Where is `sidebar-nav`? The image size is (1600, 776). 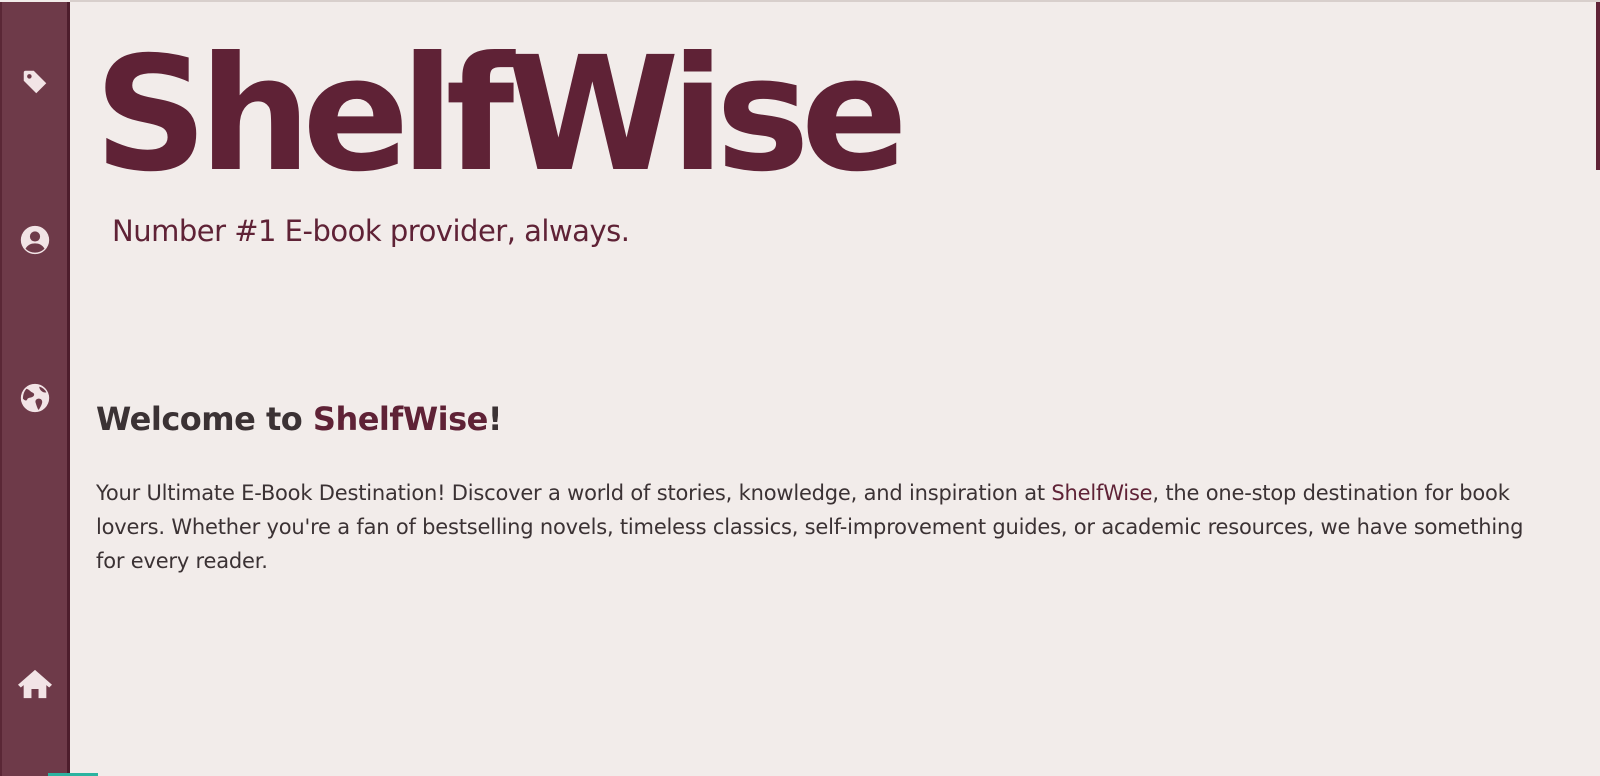
sidebar-nav is located at coordinates (35, 389).